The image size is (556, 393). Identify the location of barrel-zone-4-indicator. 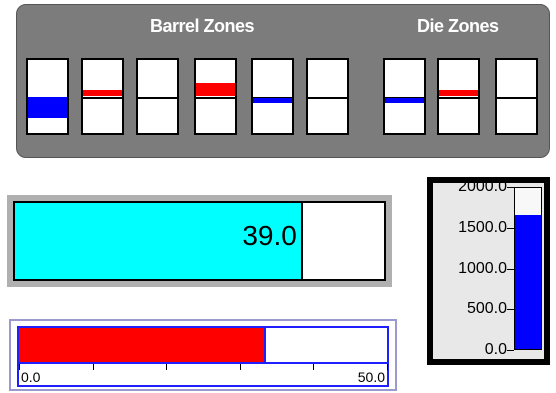
(215, 89).